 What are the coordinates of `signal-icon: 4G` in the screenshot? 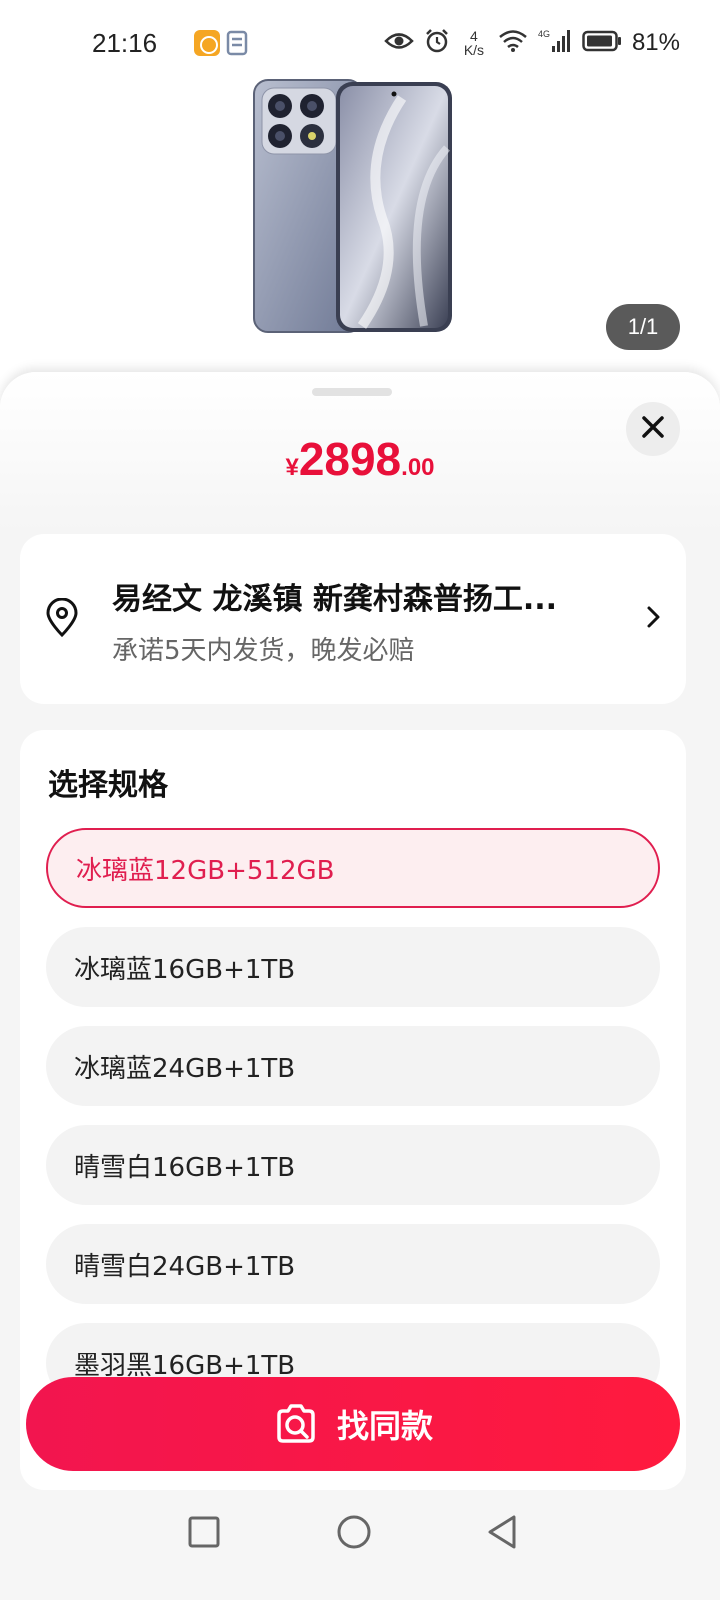 It's located at (555, 43).